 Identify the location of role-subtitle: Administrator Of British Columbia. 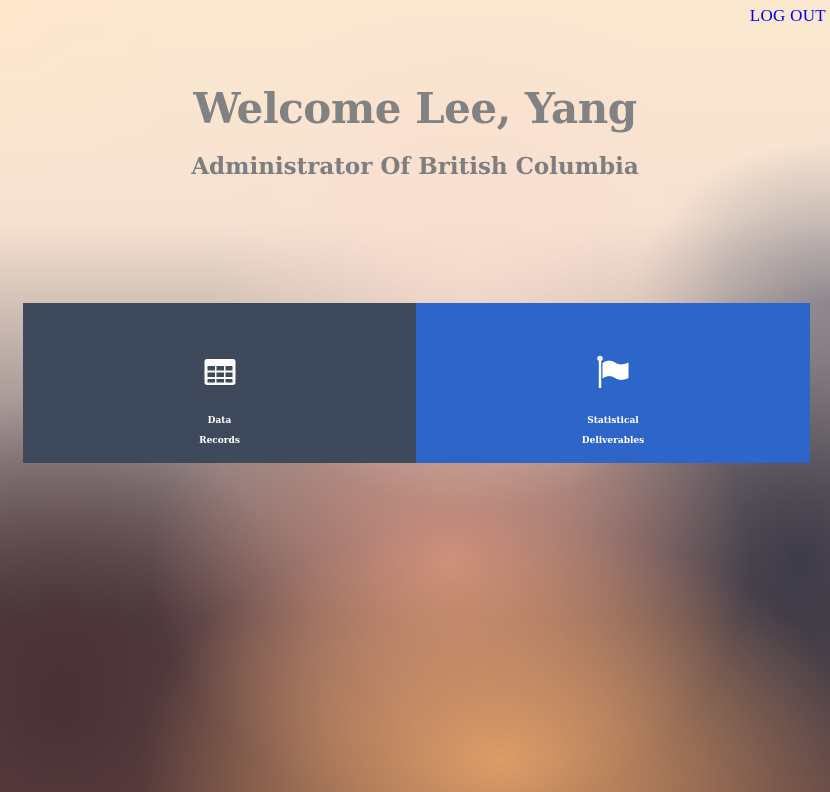
(415, 166).